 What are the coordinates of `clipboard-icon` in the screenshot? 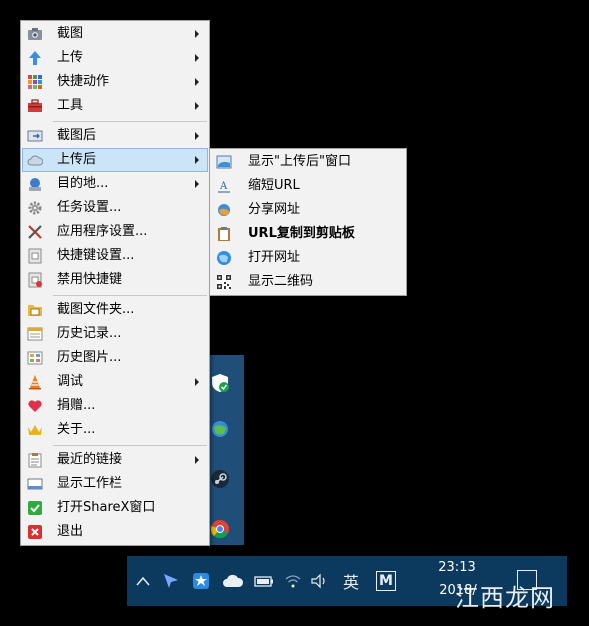 It's located at (224, 234).